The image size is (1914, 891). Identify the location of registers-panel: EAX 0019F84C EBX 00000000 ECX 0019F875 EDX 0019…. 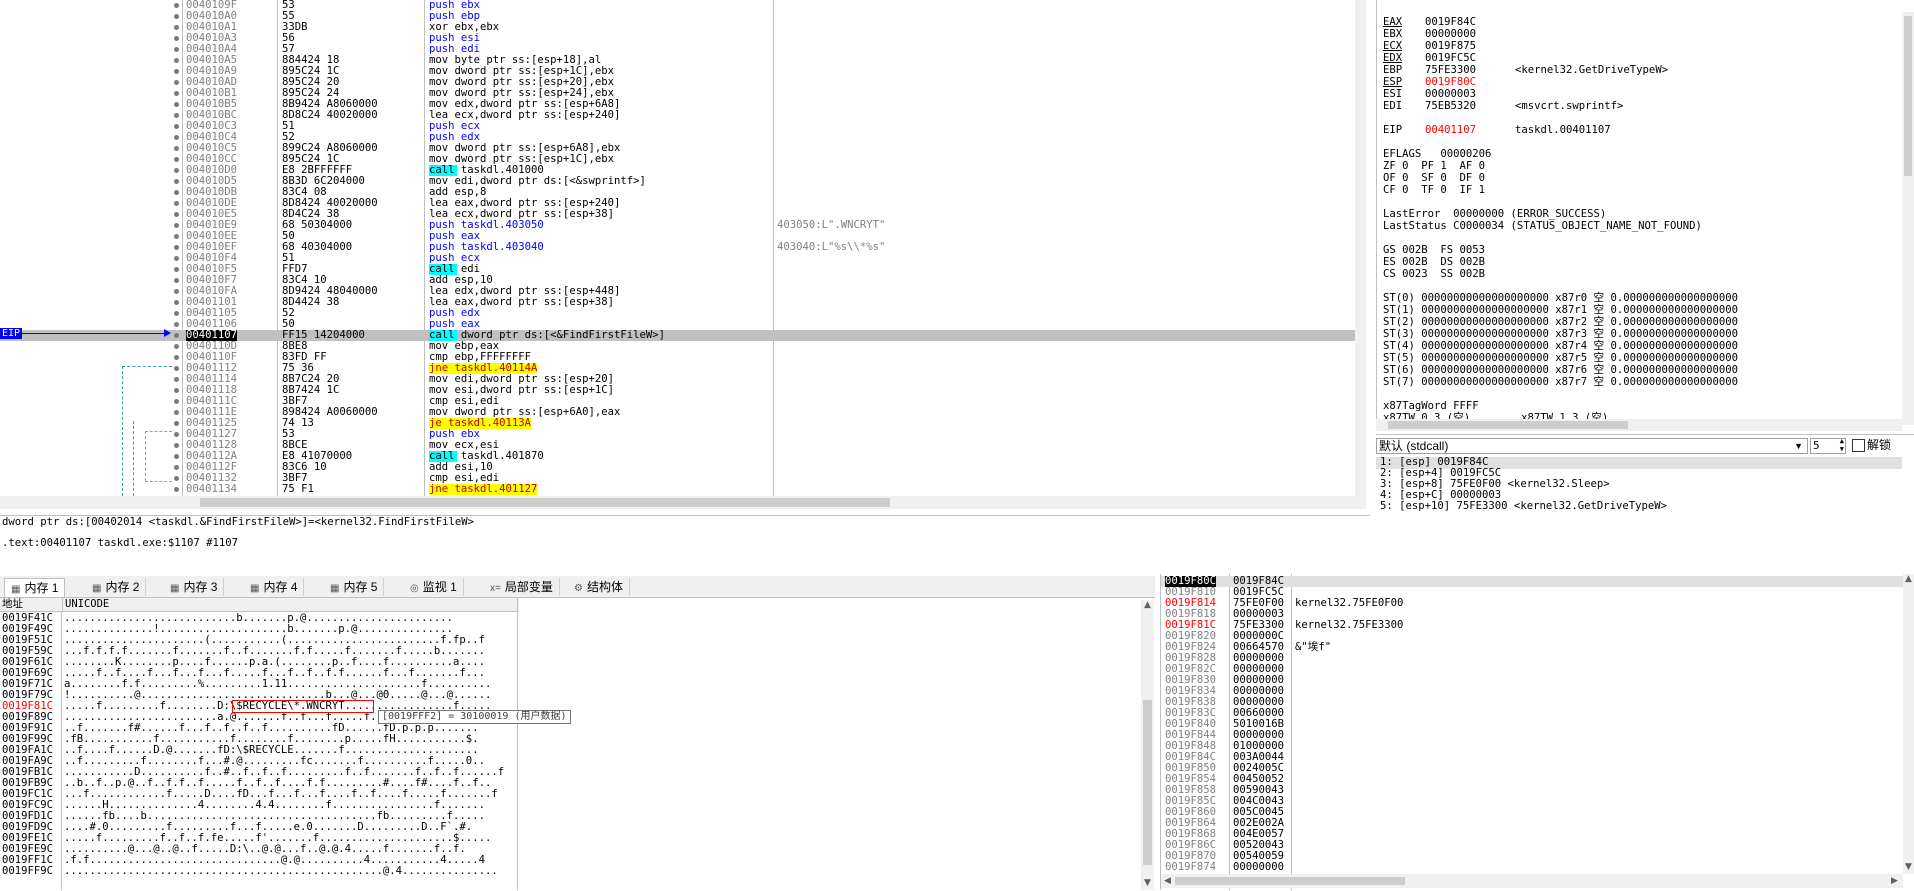
(1645, 212).